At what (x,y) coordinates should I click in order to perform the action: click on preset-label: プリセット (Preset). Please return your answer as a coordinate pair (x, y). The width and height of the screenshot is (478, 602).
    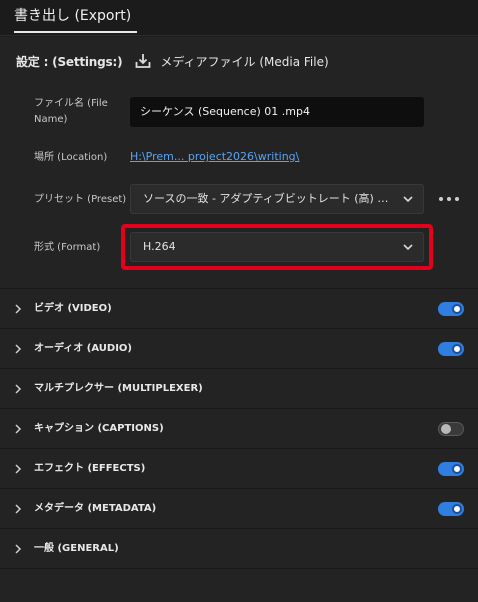
    Looking at the image, I should click on (80, 199).